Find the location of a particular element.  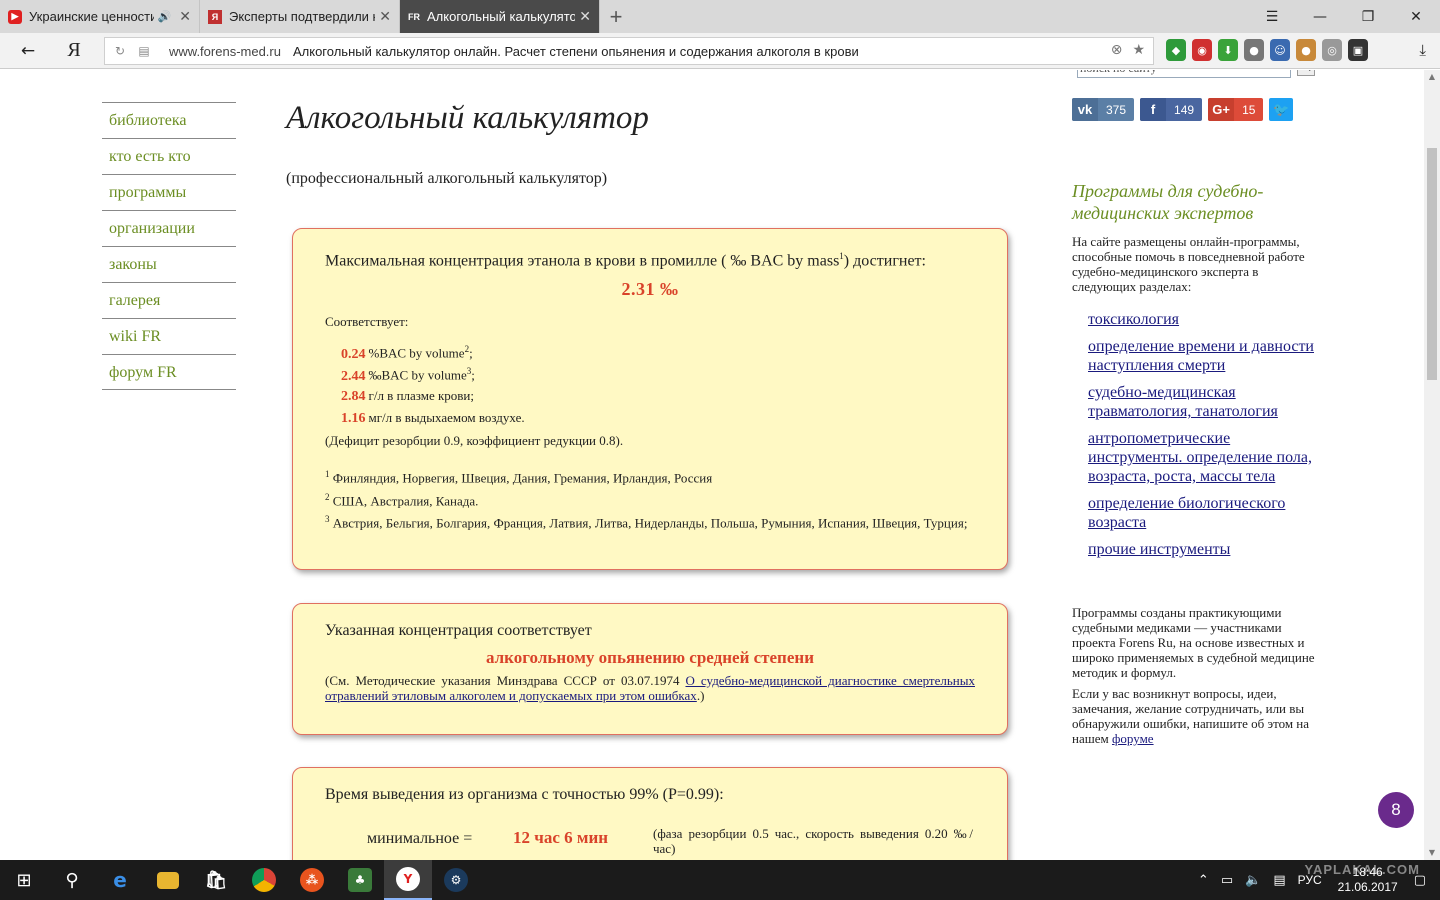

extension-off-icon: ▣ is located at coordinates (1358, 50).